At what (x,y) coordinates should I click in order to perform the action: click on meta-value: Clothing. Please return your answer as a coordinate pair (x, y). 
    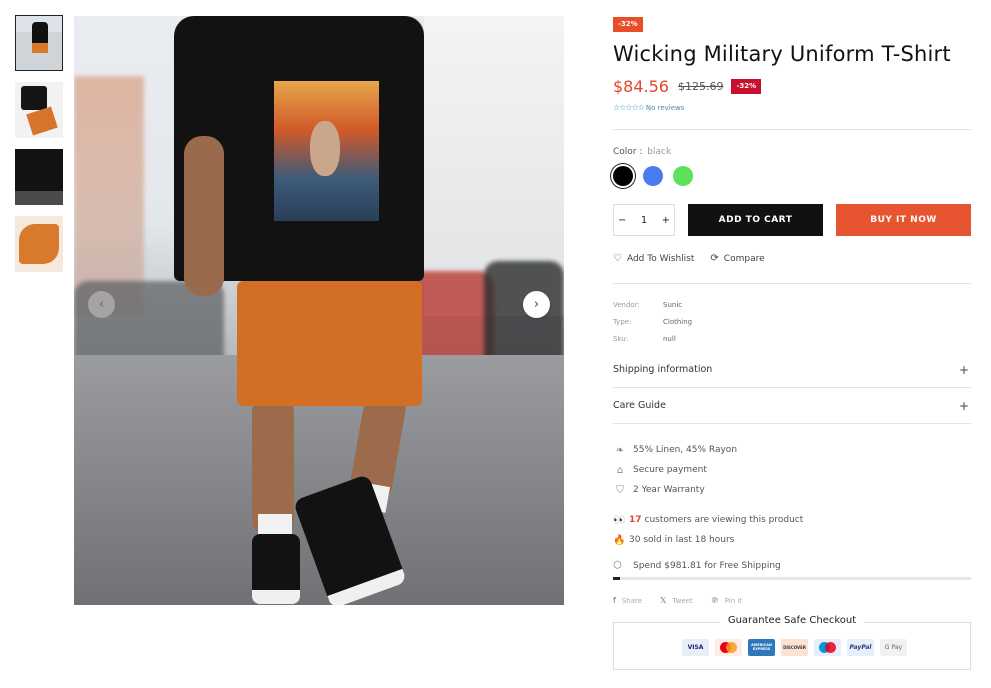
    Looking at the image, I should click on (678, 322).